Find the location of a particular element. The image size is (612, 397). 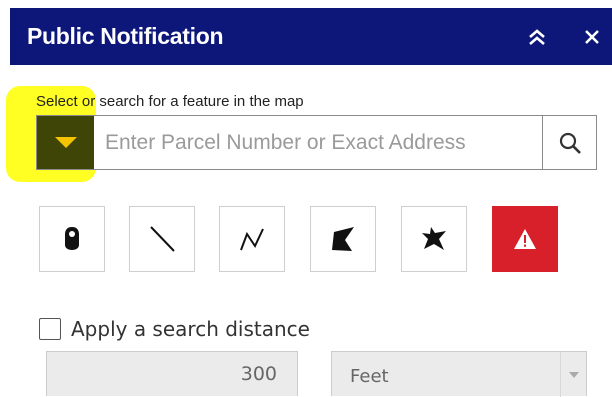

draw-line-button is located at coordinates (162, 239).